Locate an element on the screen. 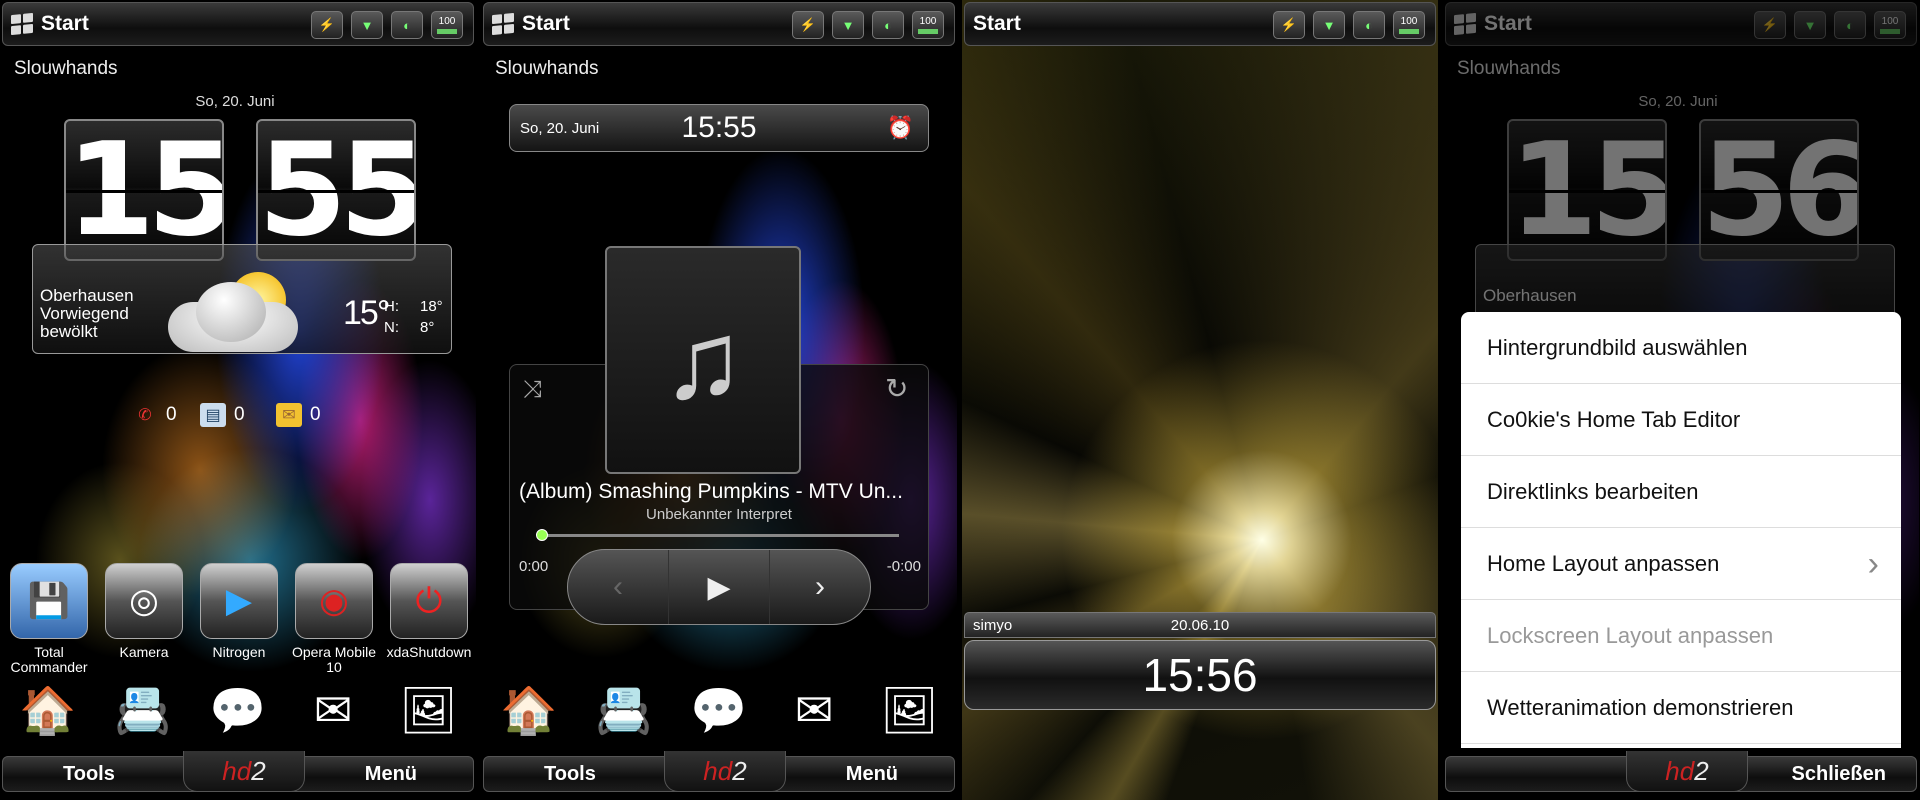  app-label: Kamera is located at coordinates (144, 652).